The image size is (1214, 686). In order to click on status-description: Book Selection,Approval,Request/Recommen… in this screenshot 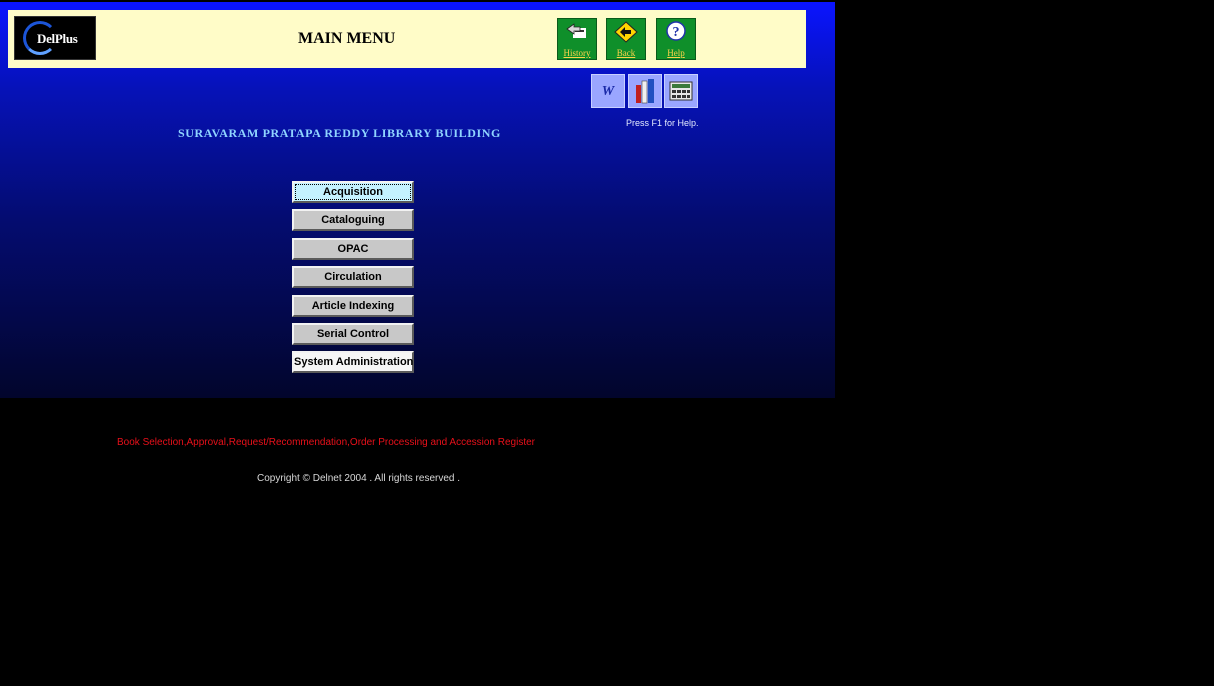, I will do `click(326, 442)`.